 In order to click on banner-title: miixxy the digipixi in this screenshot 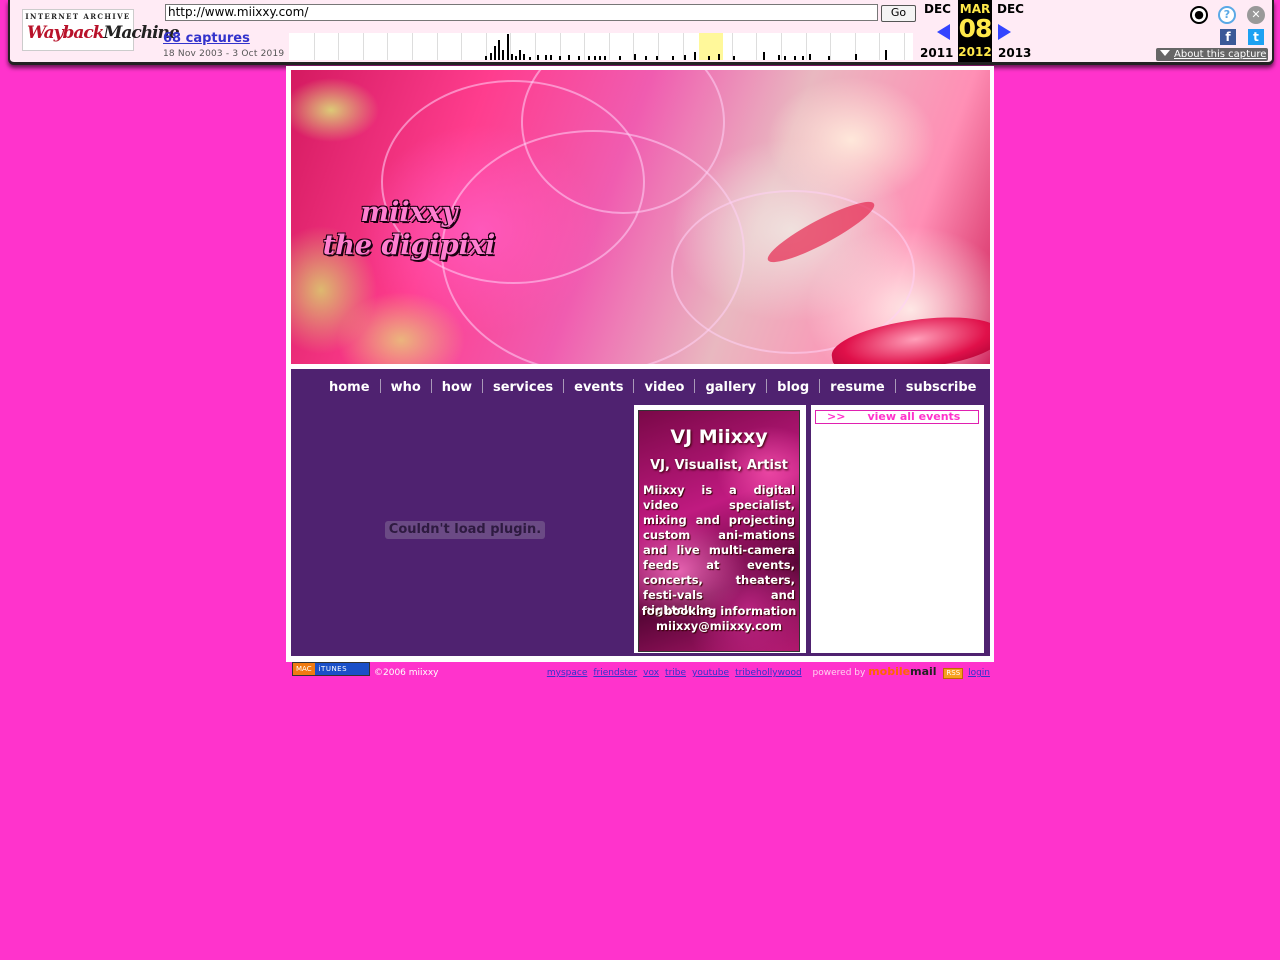, I will do `click(409, 229)`.